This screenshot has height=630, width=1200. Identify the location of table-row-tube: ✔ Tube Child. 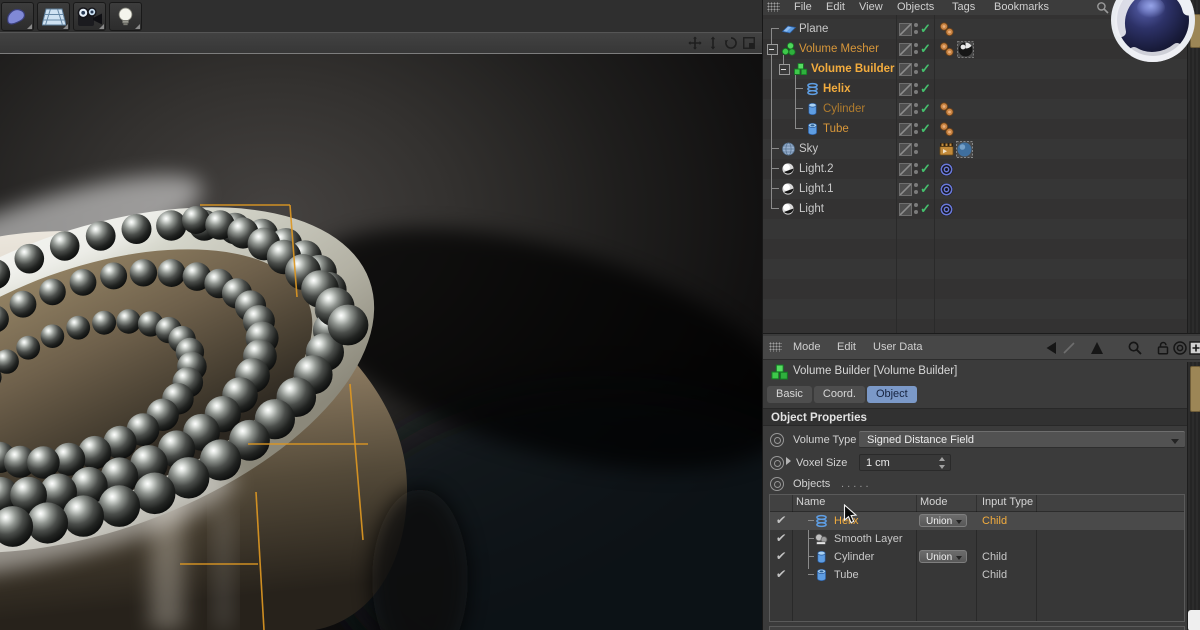
(977, 575).